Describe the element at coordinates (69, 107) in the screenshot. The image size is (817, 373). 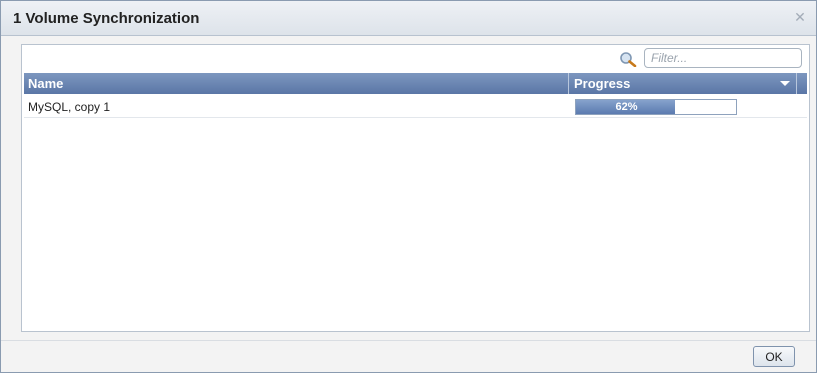
I see `row-name-cell: MySQL, copy 1` at that location.